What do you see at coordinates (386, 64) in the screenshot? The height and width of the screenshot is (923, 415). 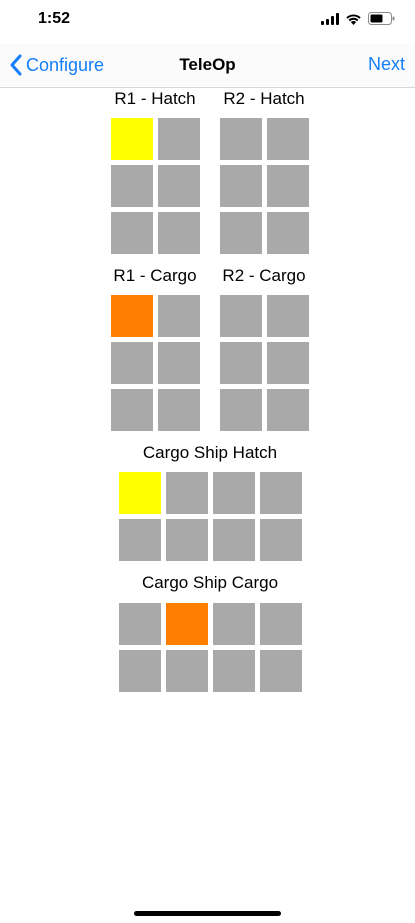 I see `next-button: Next` at bounding box center [386, 64].